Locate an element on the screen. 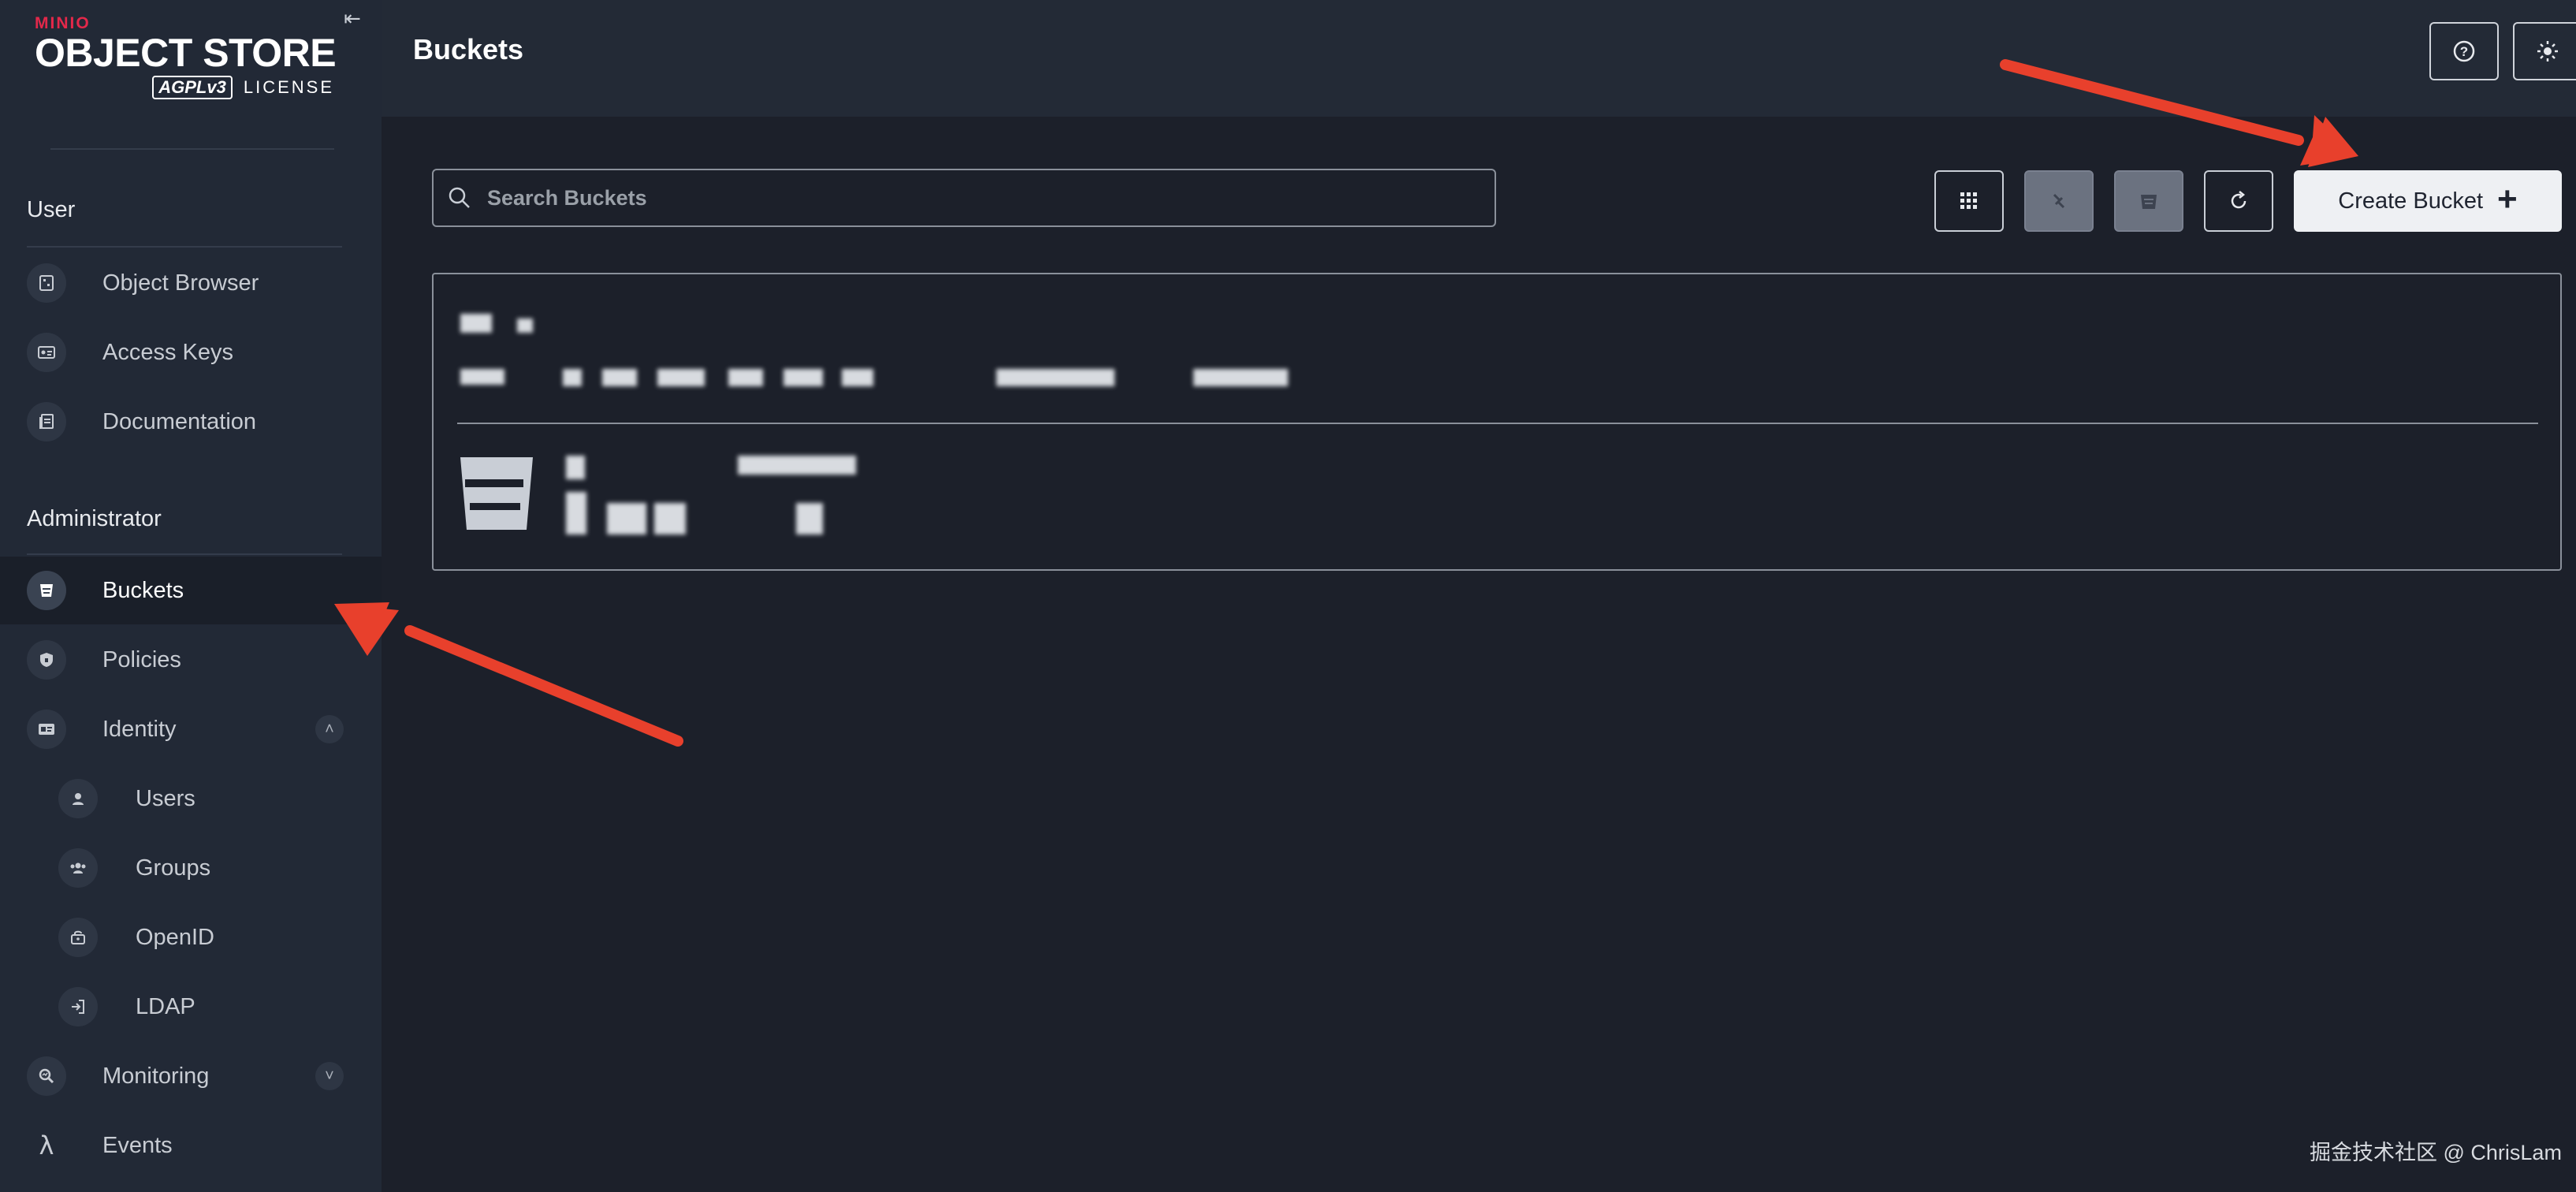  sidebar-item-policies: Policies is located at coordinates (191, 660).